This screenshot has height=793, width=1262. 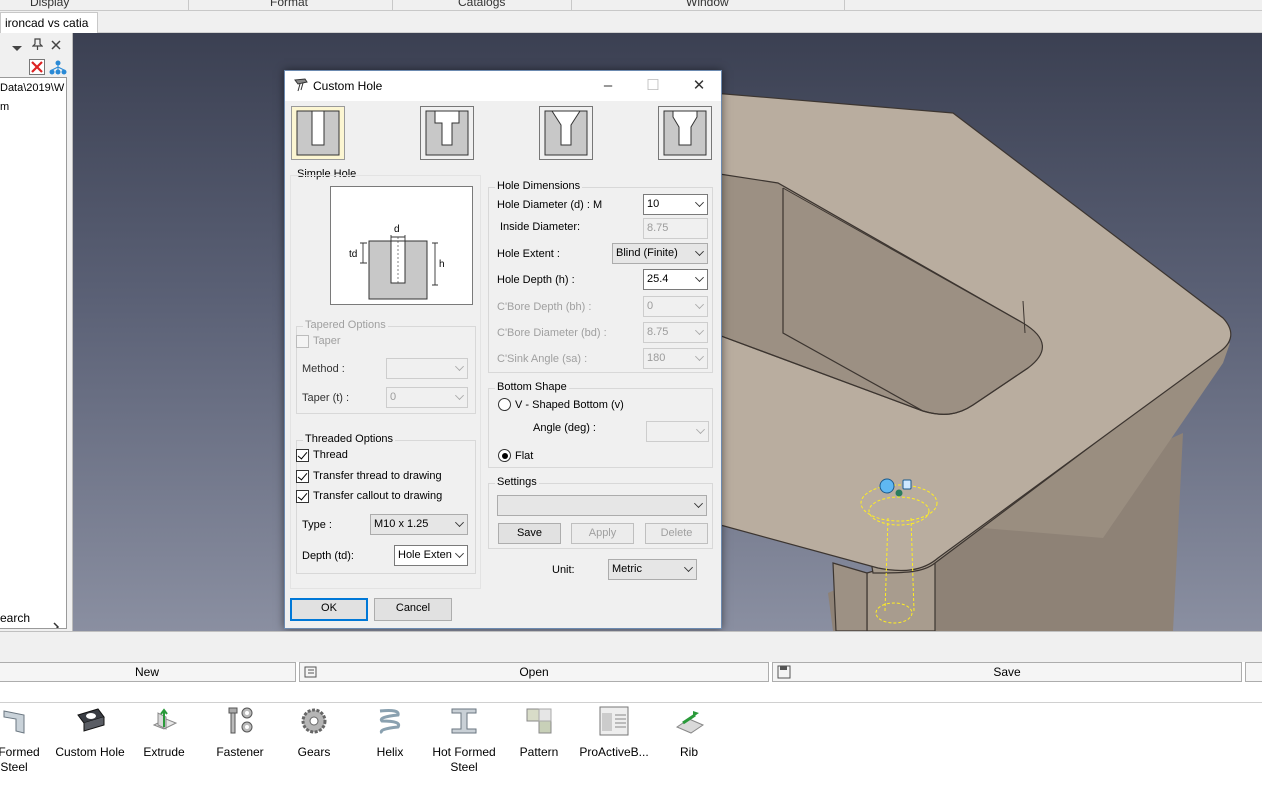 What do you see at coordinates (17, 46) in the screenshot?
I see `dropdown-arrow-icon` at bounding box center [17, 46].